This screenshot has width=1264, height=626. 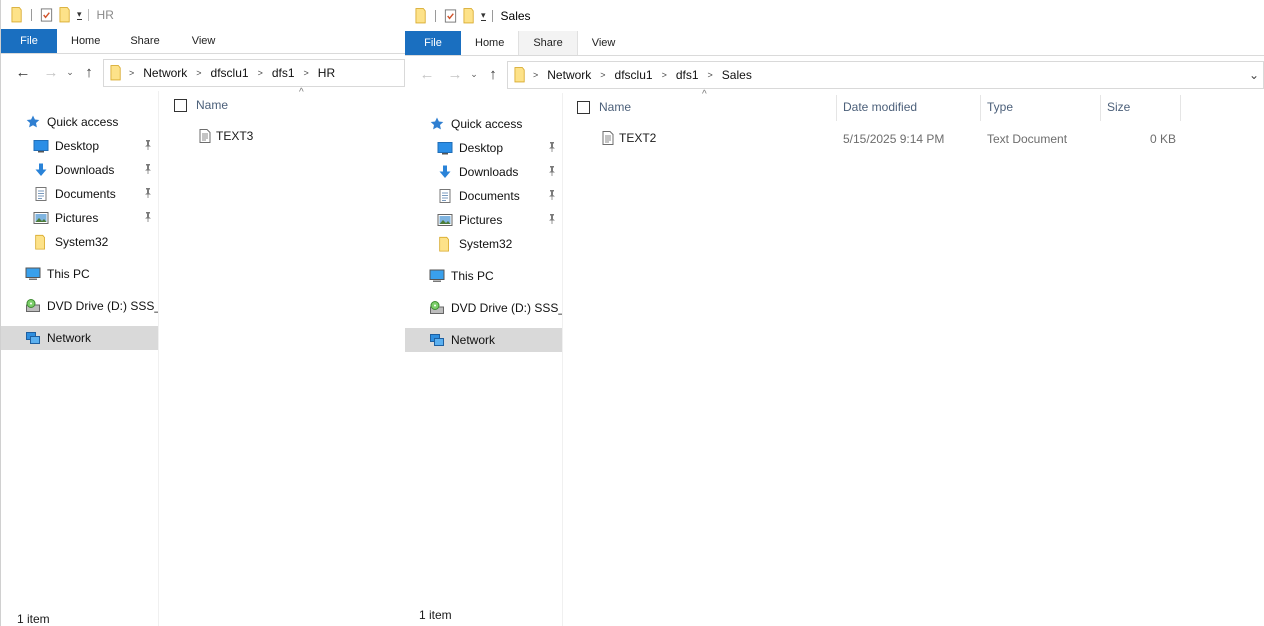 I want to click on ribbon-tabs: File Home Share View, so click(x=203, y=41).